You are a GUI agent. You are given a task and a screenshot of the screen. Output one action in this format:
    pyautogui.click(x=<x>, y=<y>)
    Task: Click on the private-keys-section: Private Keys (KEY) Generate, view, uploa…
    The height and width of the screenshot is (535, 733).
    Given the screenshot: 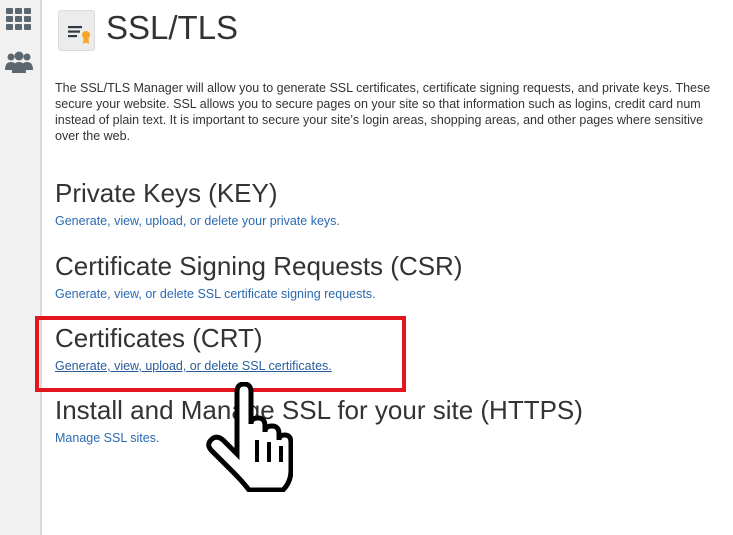 What is the action you would take?
    pyautogui.click(x=197, y=203)
    